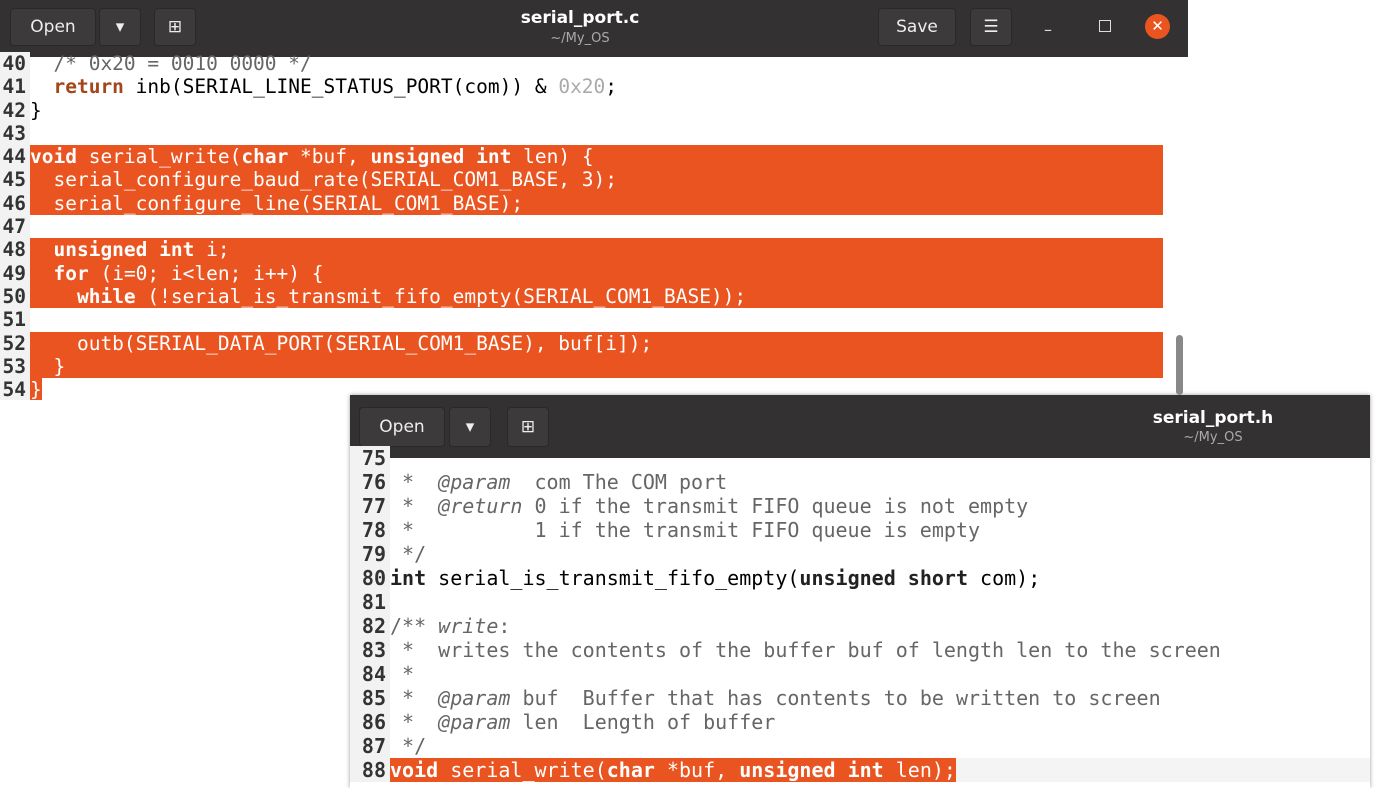 The height and width of the screenshot is (788, 1400). I want to click on line-number: 85, so click(370, 698).